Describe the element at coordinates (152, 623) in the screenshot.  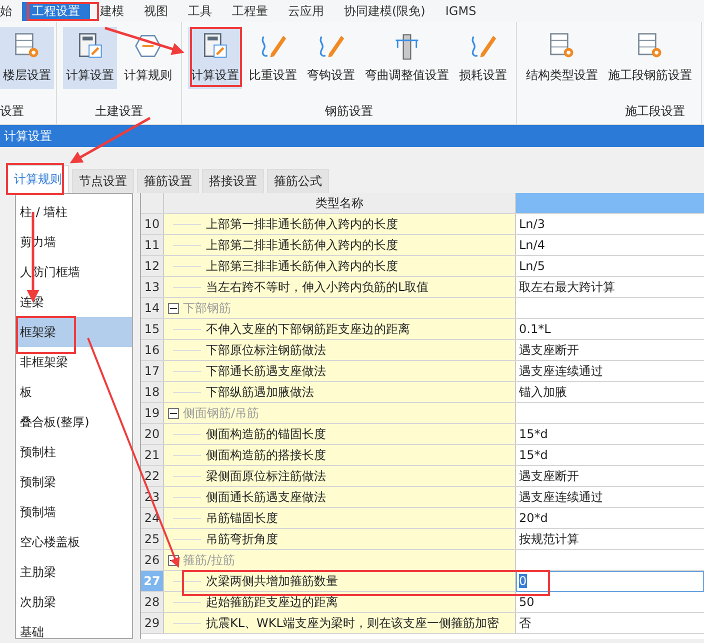
I see `row-number: 29` at that location.